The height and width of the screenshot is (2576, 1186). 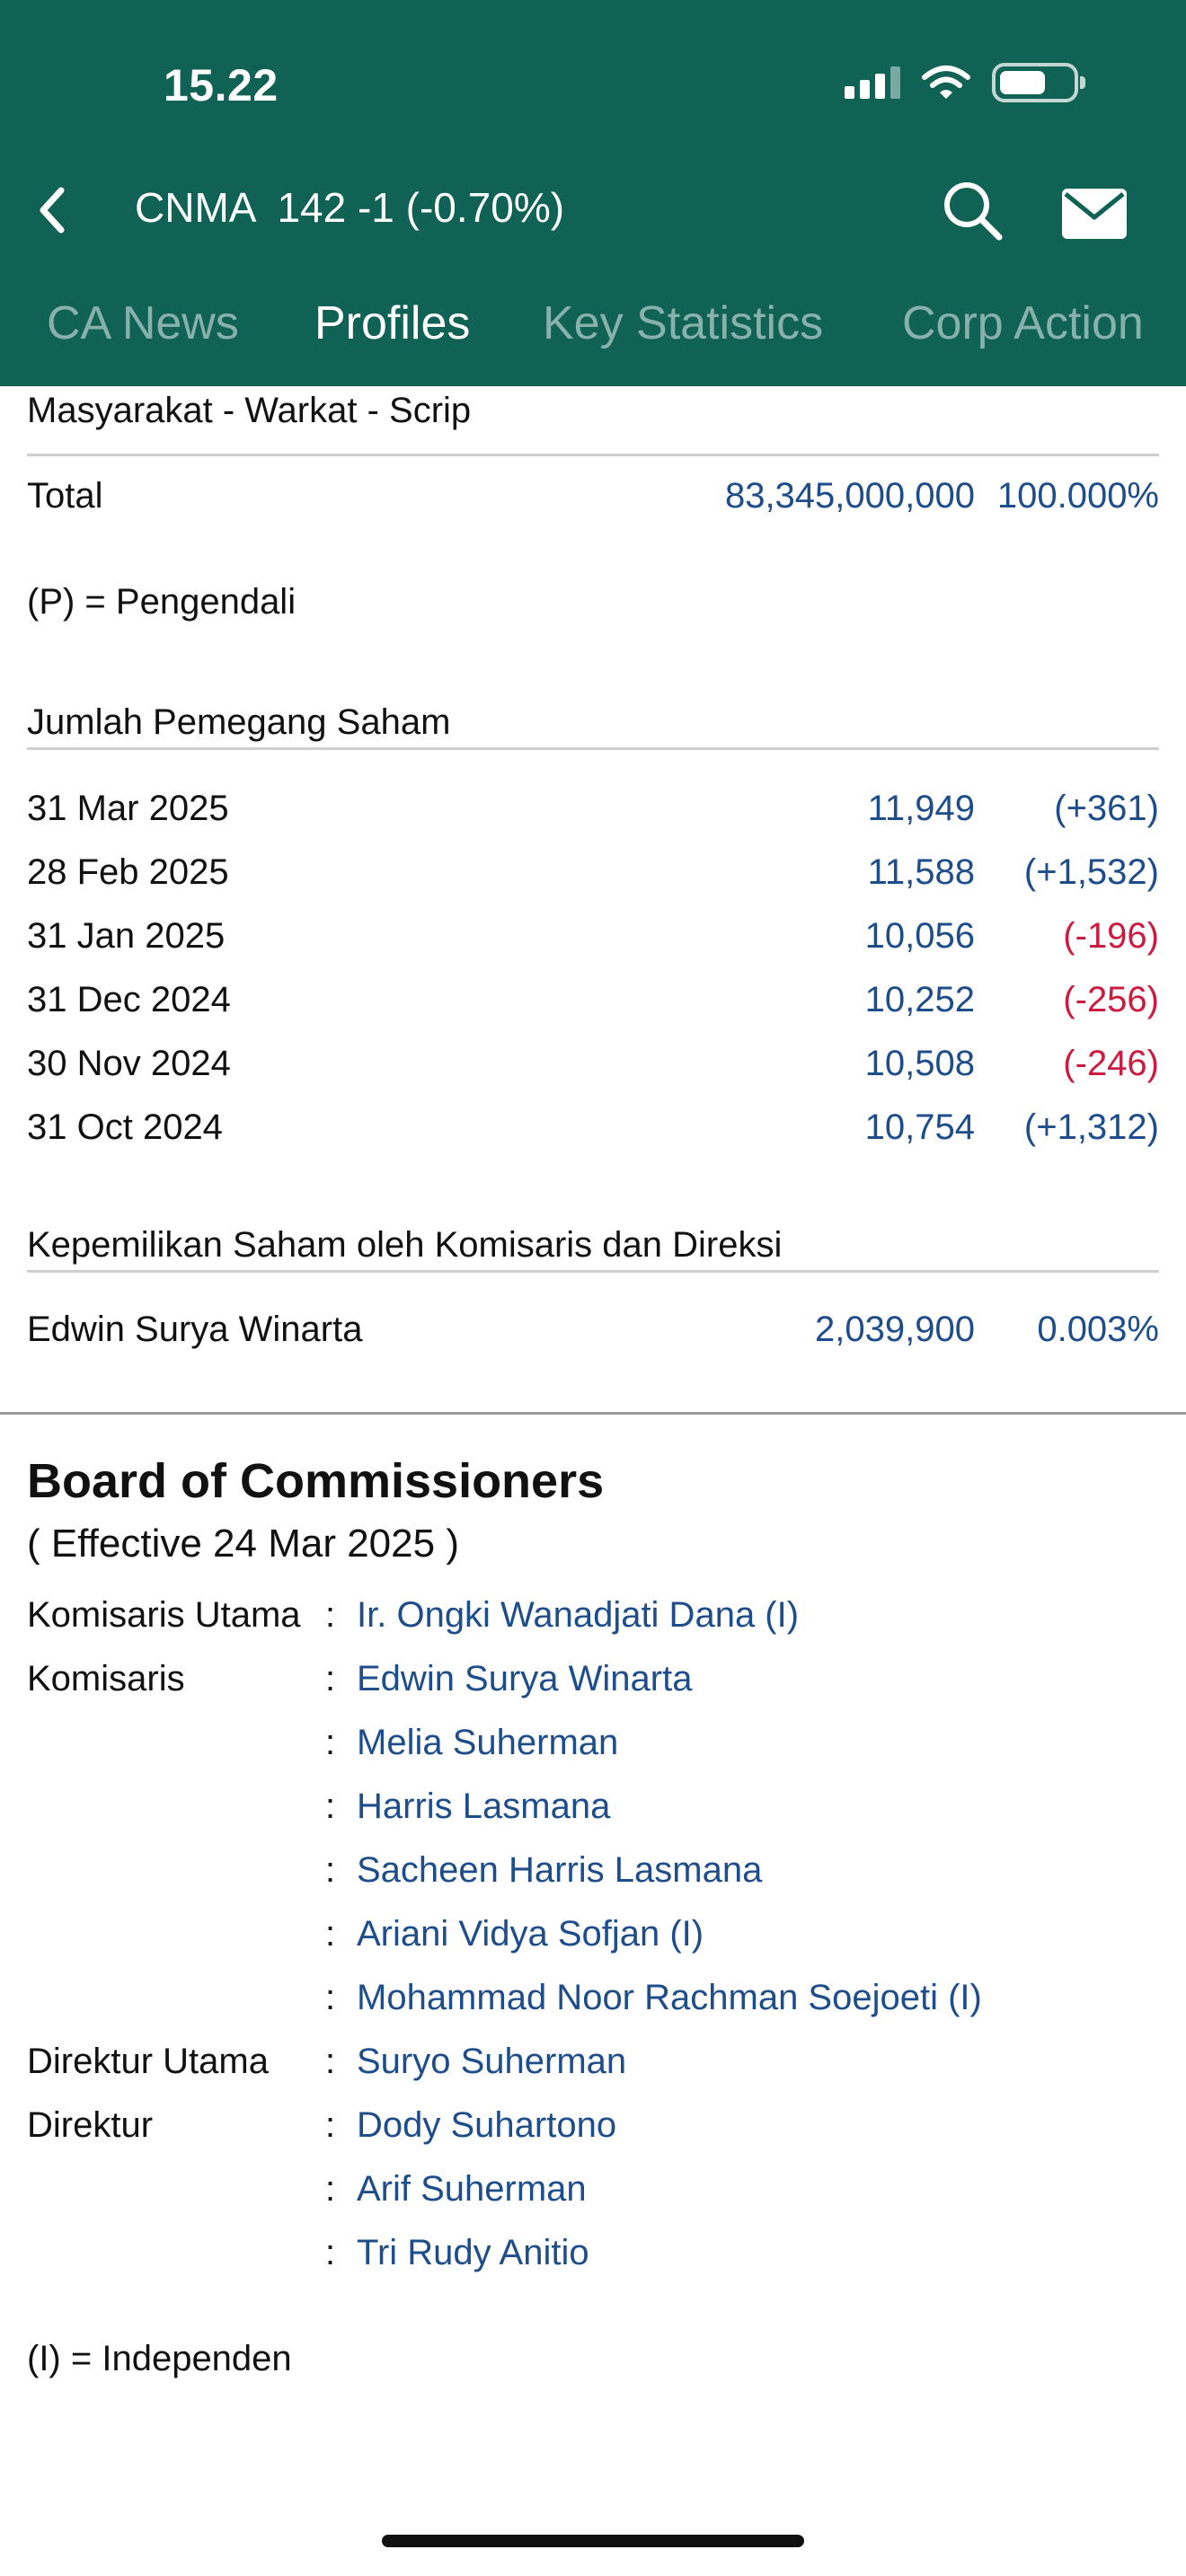 I want to click on holders-date: 28 Feb 2025, so click(x=128, y=872).